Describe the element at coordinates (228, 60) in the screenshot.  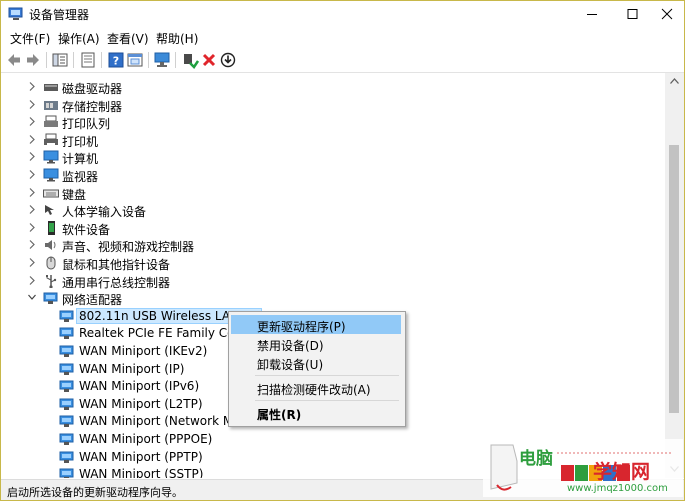
I see `download-icon` at that location.